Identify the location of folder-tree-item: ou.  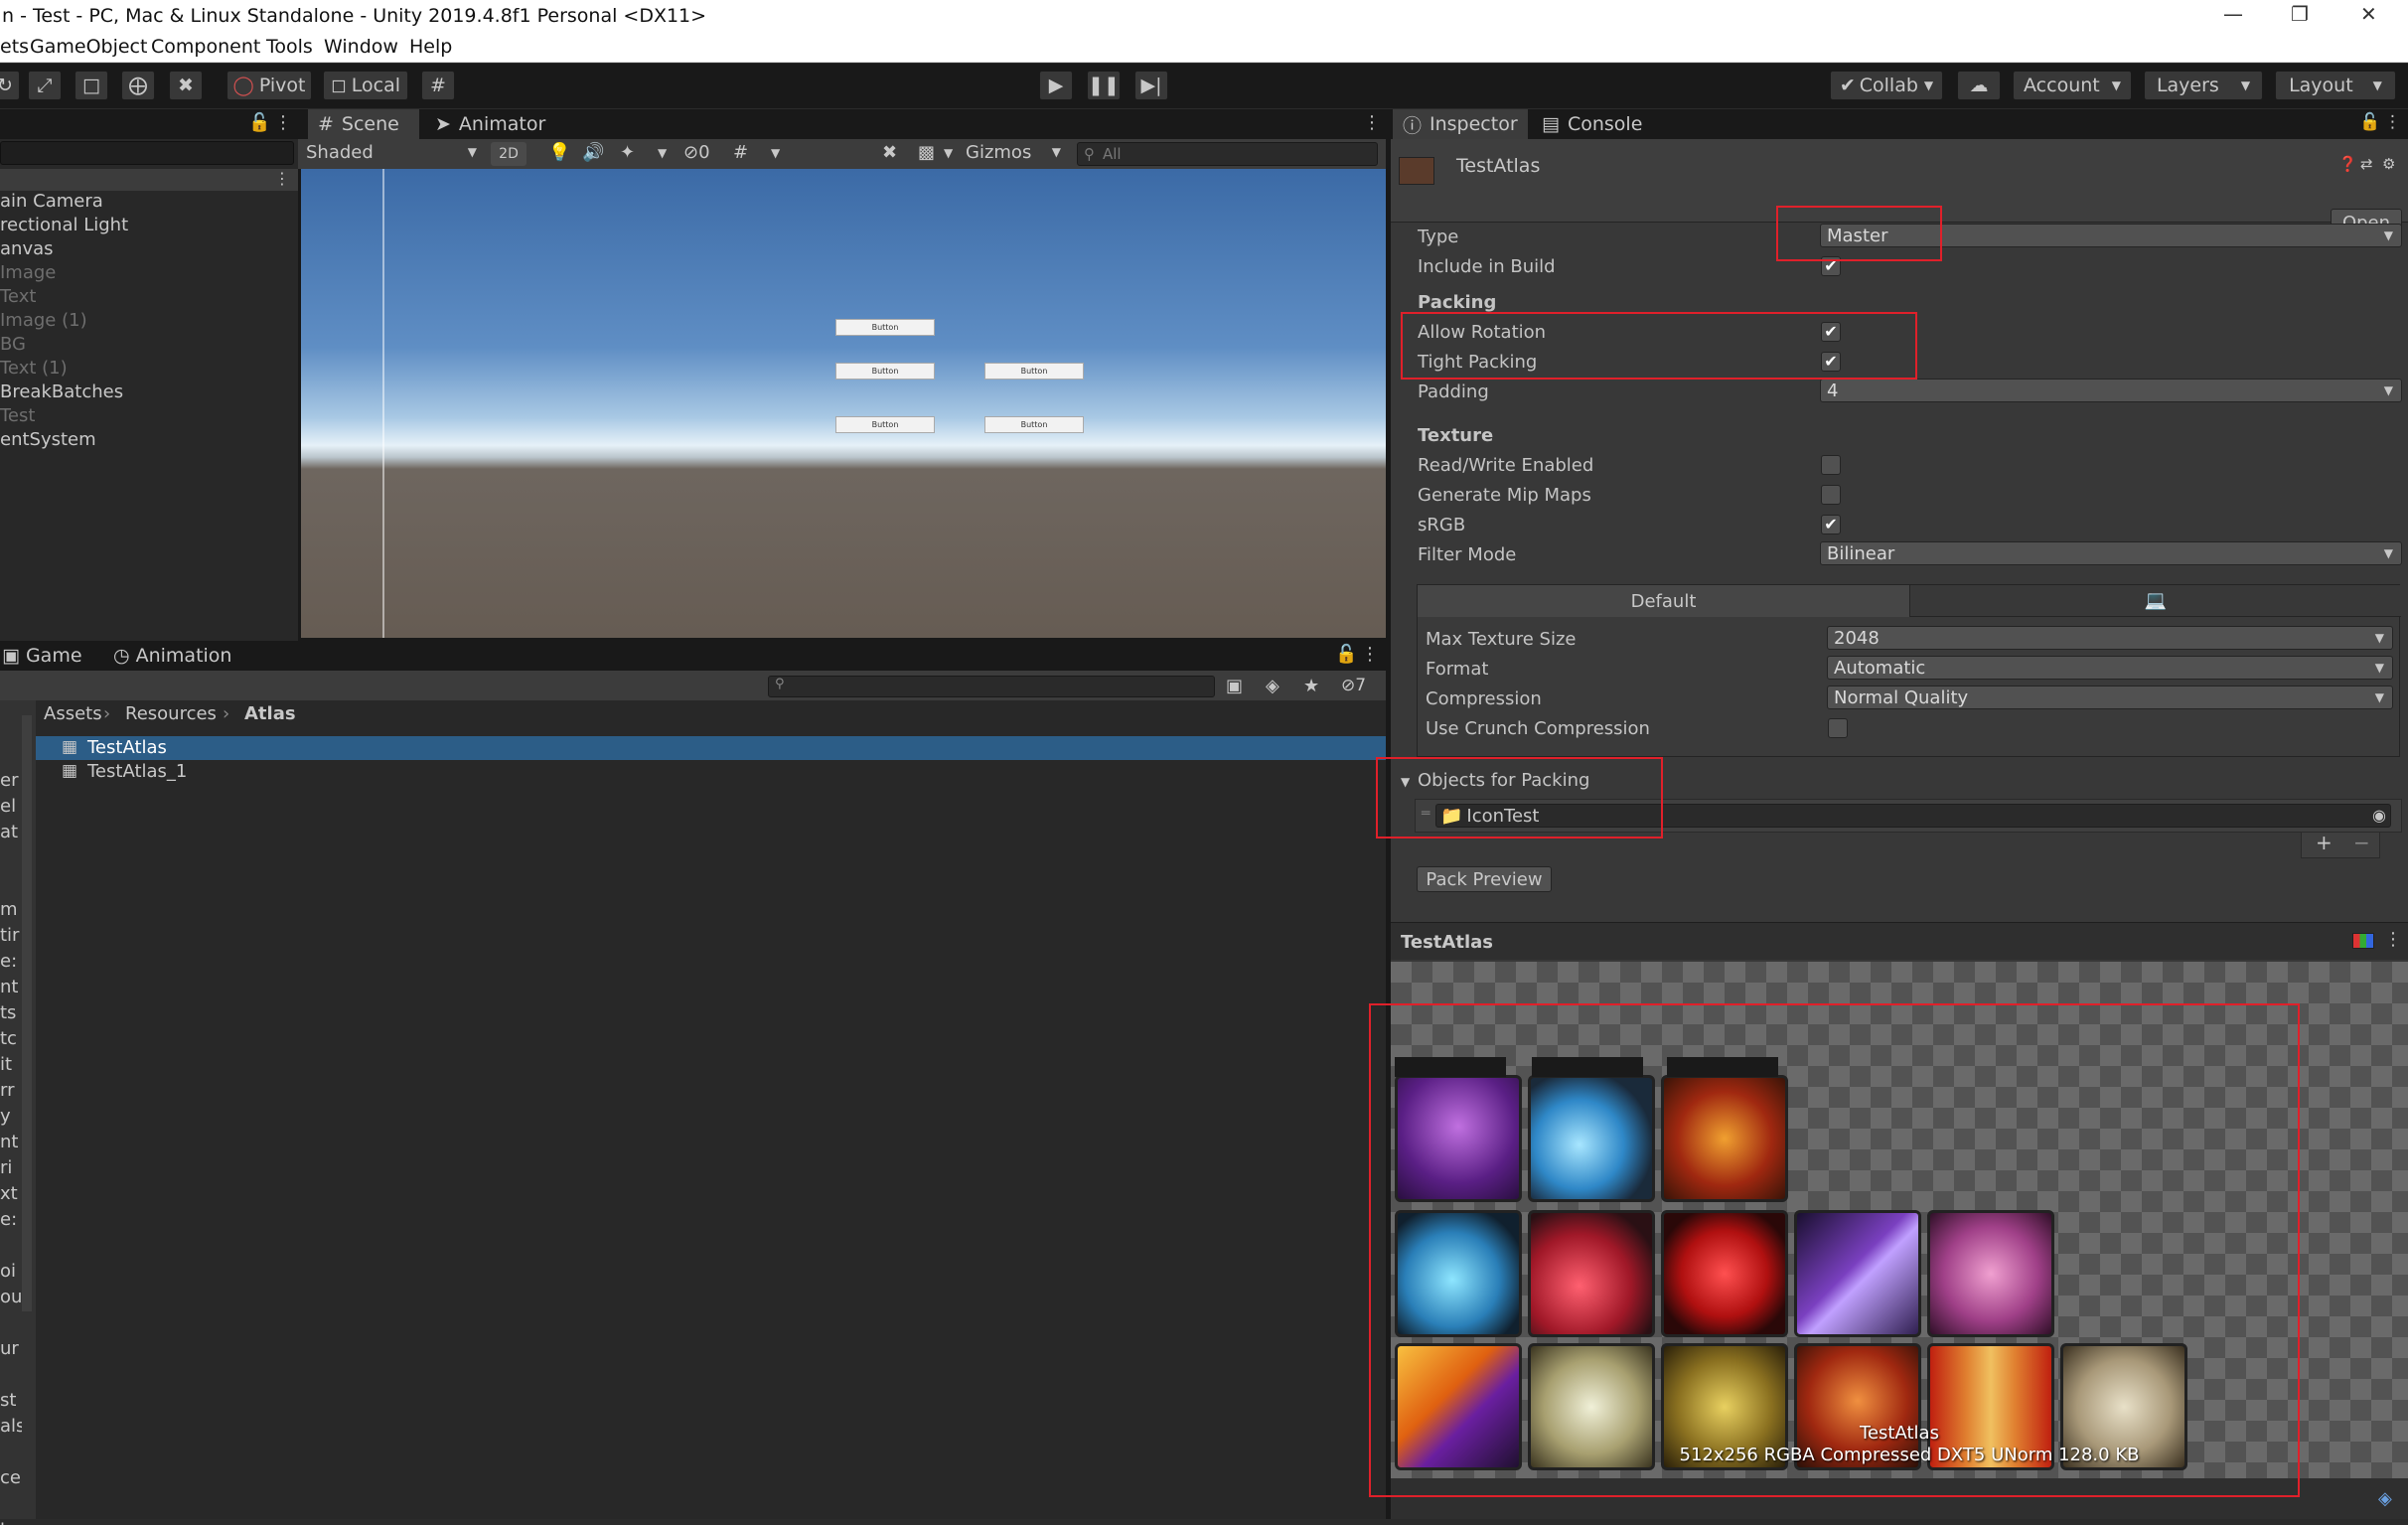
(11, 1297).